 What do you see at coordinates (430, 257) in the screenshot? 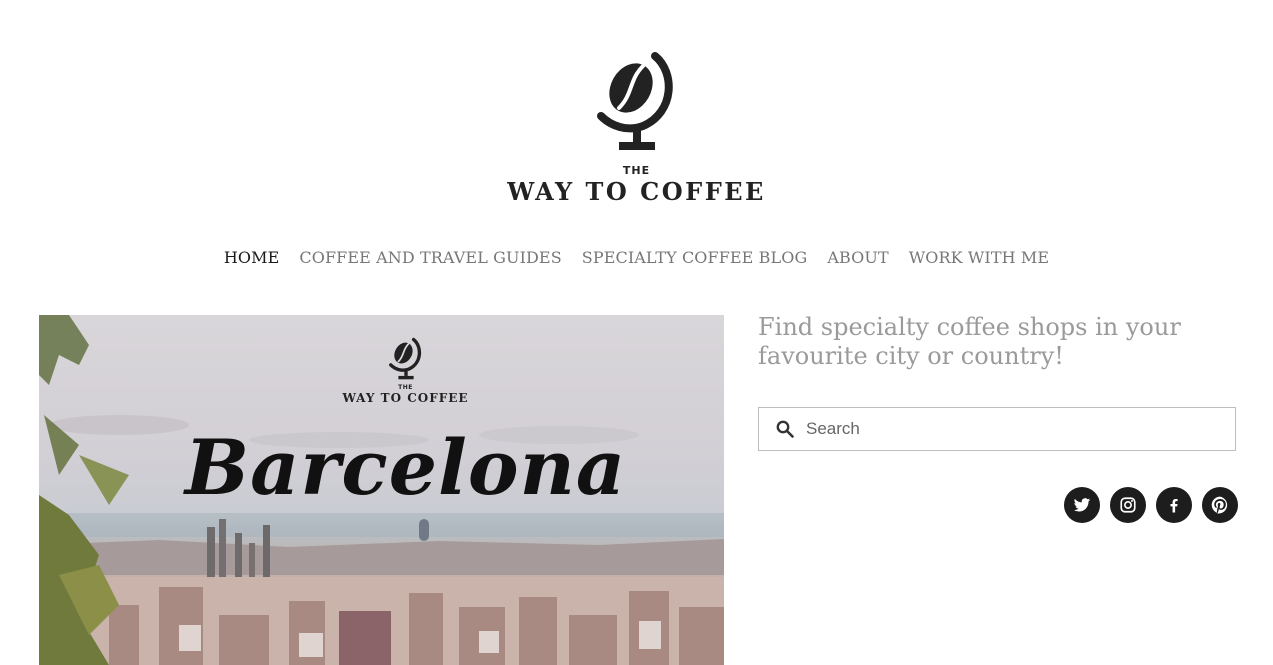
I see `nav-coffee-travel-guides: COFFEE AND TRAVEL GUIDES` at bounding box center [430, 257].